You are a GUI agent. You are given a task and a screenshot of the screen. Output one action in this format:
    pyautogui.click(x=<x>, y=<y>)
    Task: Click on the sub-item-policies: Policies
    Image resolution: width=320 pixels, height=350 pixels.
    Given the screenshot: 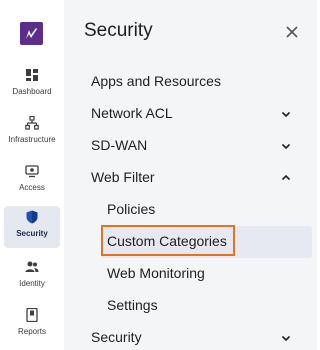 What is the action you would take?
    pyautogui.click(x=131, y=209)
    